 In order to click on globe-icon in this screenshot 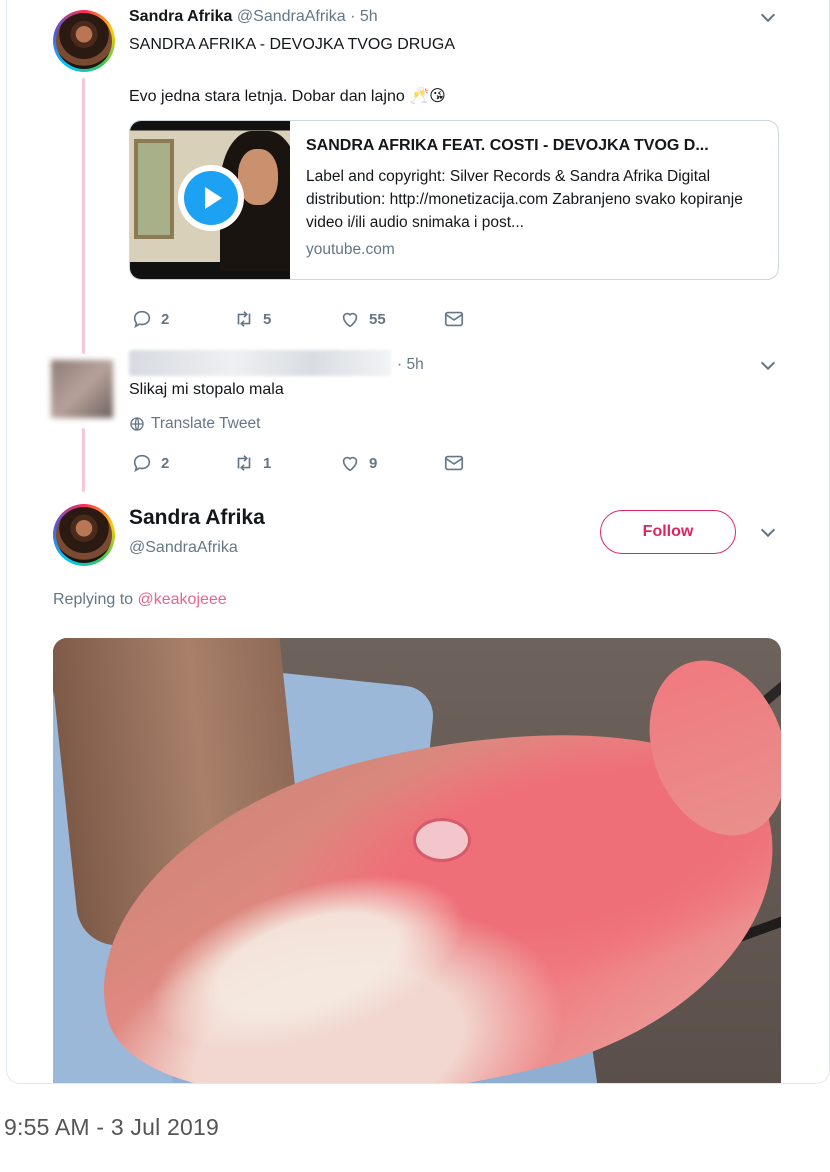, I will do `click(137, 424)`.